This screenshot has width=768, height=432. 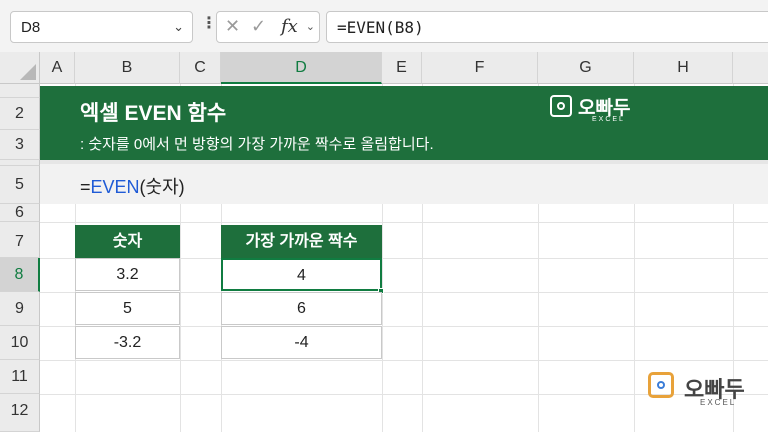 What do you see at coordinates (20, 185) in the screenshot?
I see `row-header-5: 5` at bounding box center [20, 185].